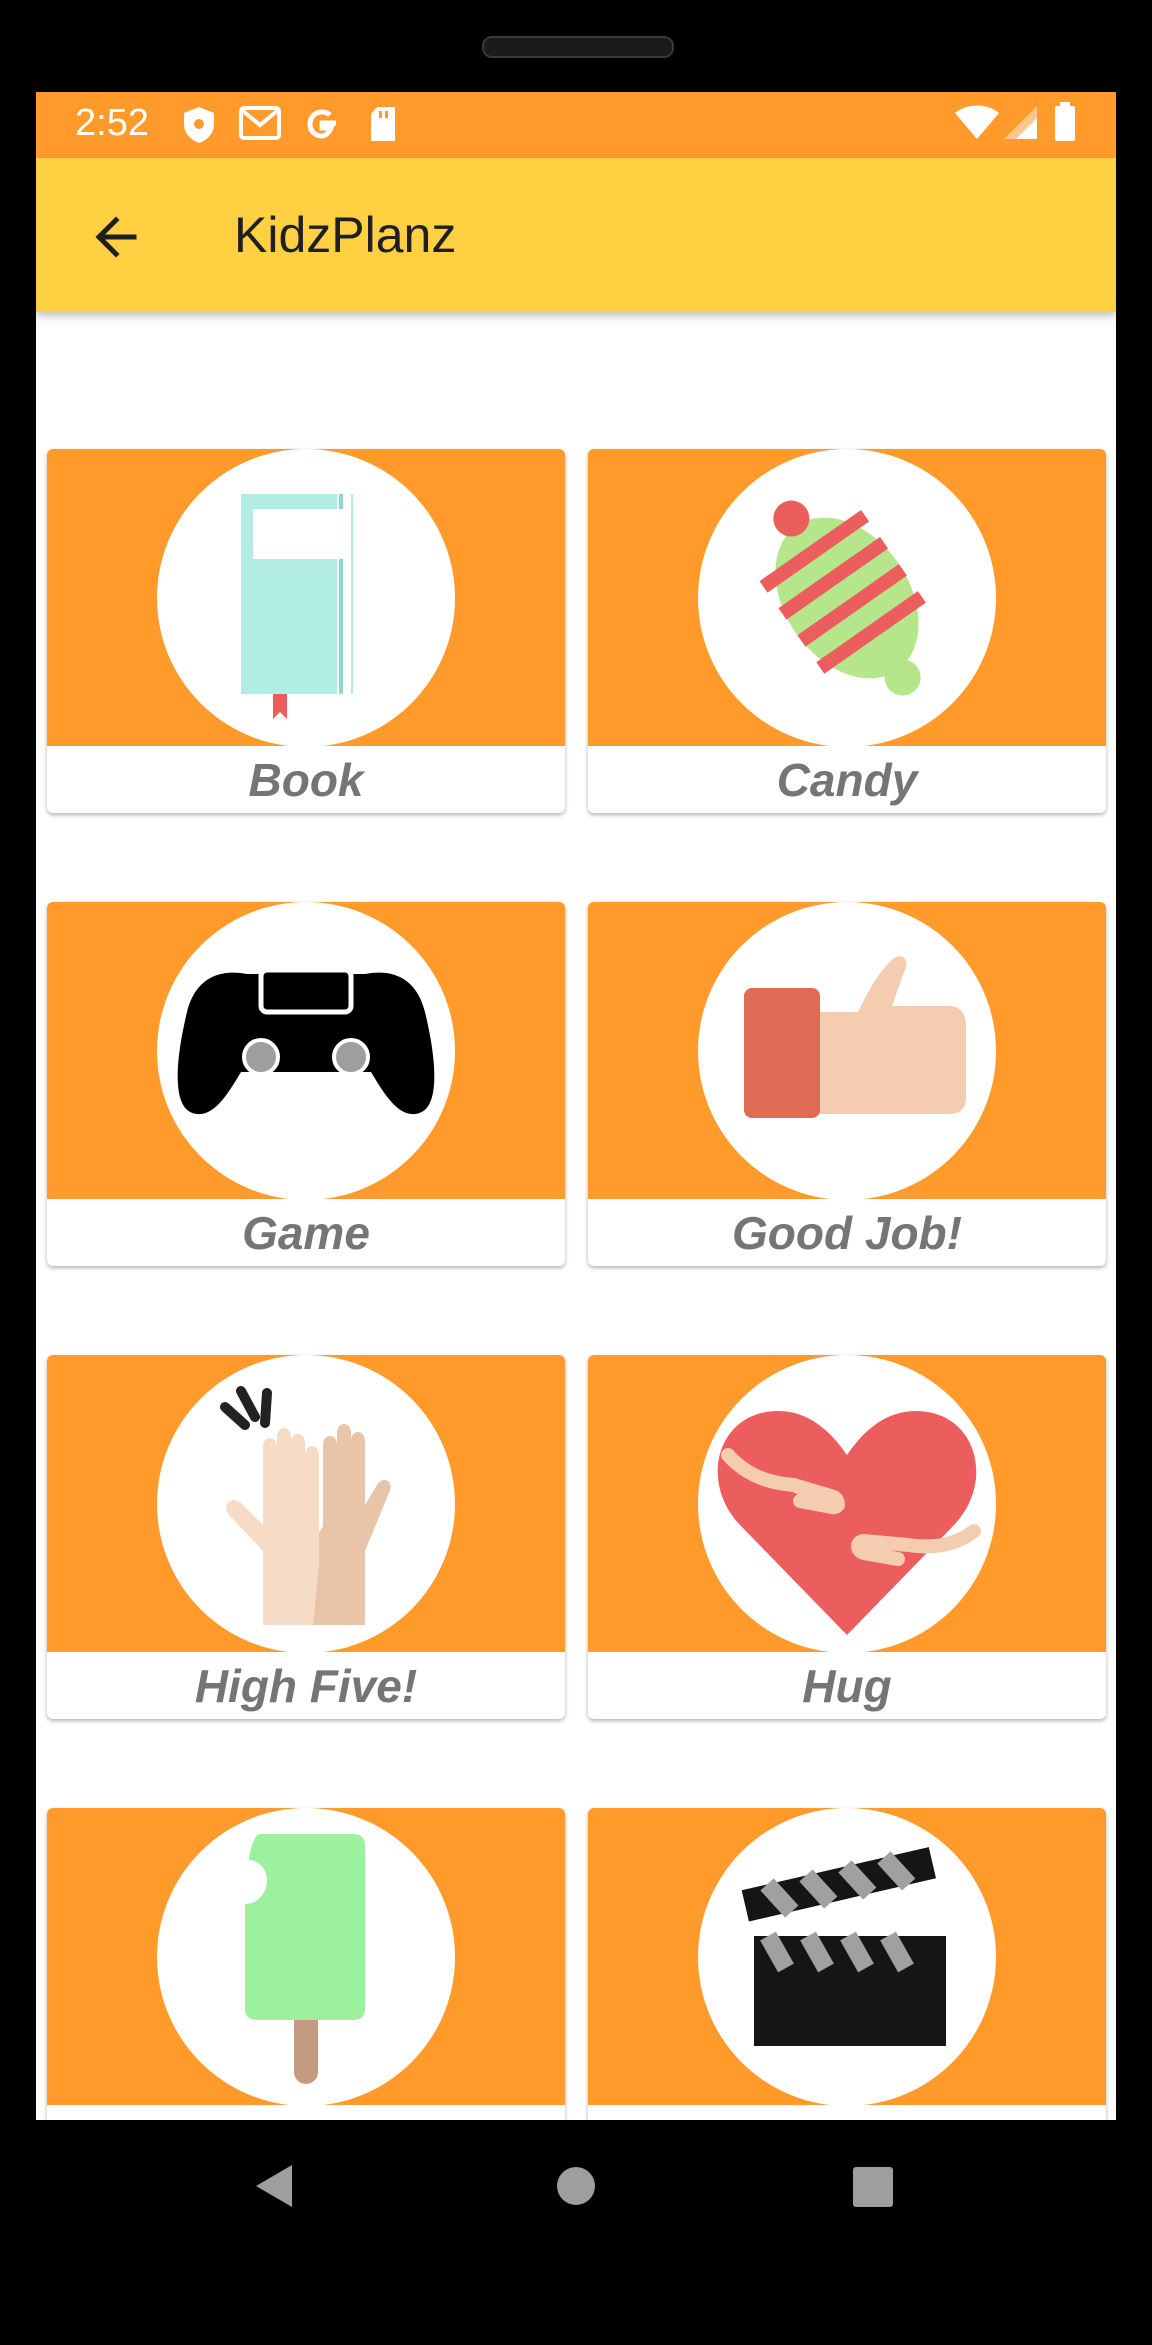  Describe the element at coordinates (847, 1051) in the screenshot. I see `thumbs-up-icon` at that location.